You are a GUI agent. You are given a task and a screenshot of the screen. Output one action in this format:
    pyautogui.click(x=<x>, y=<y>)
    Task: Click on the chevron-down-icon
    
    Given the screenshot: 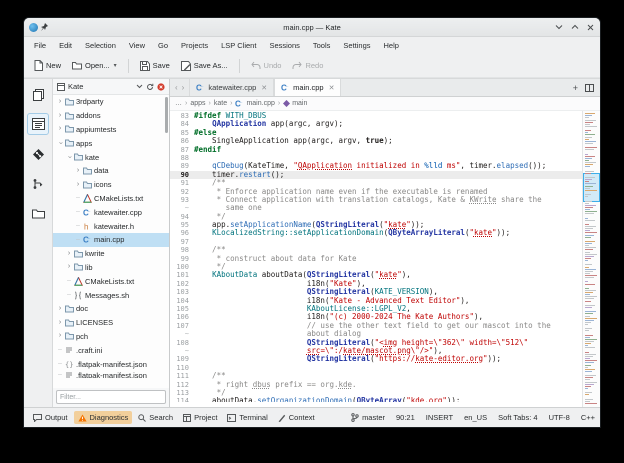 What is the action you would take?
    pyautogui.click(x=139, y=86)
    